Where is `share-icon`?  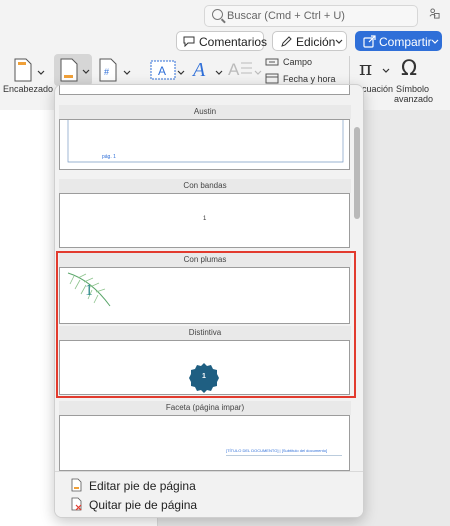 share-icon is located at coordinates (369, 41).